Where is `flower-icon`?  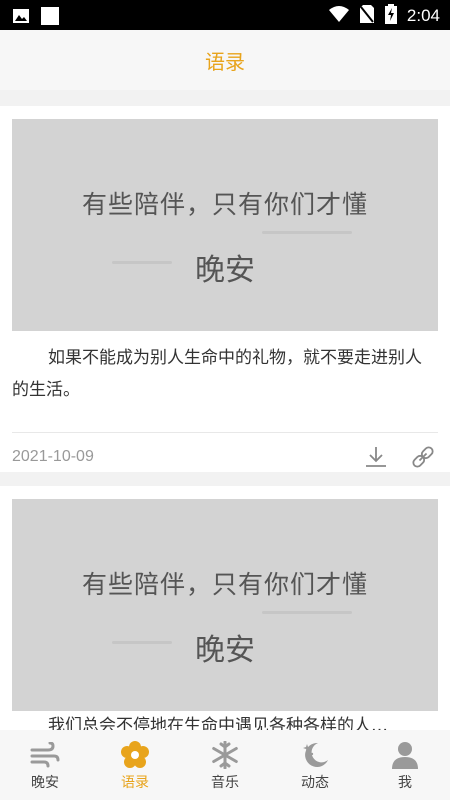 flower-icon is located at coordinates (135, 755).